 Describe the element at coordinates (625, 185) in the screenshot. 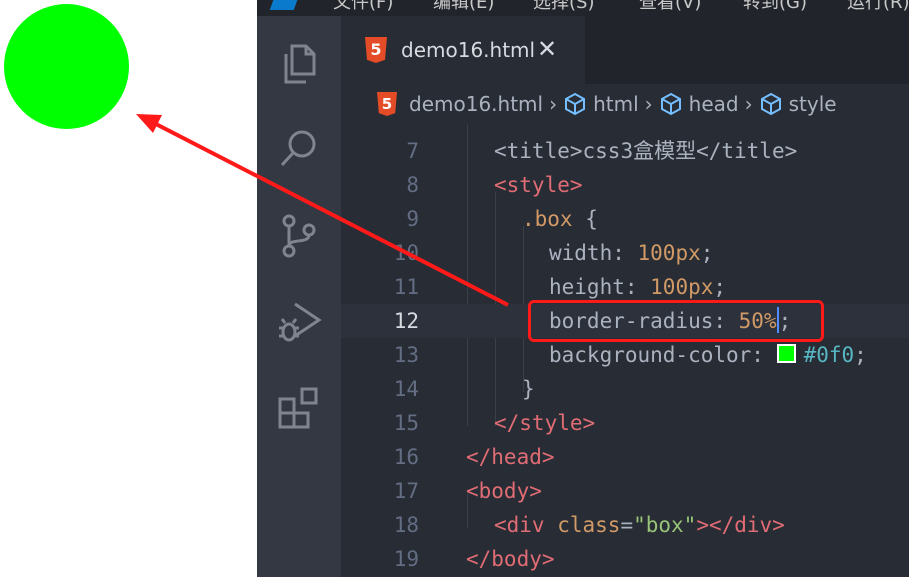

I see `code-line: 8 <style>` at that location.